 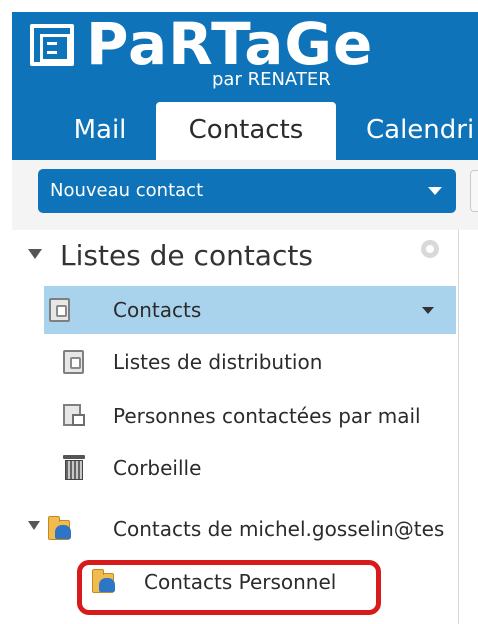 What do you see at coordinates (100, 131) in the screenshot?
I see `tab-mail: Mail` at bounding box center [100, 131].